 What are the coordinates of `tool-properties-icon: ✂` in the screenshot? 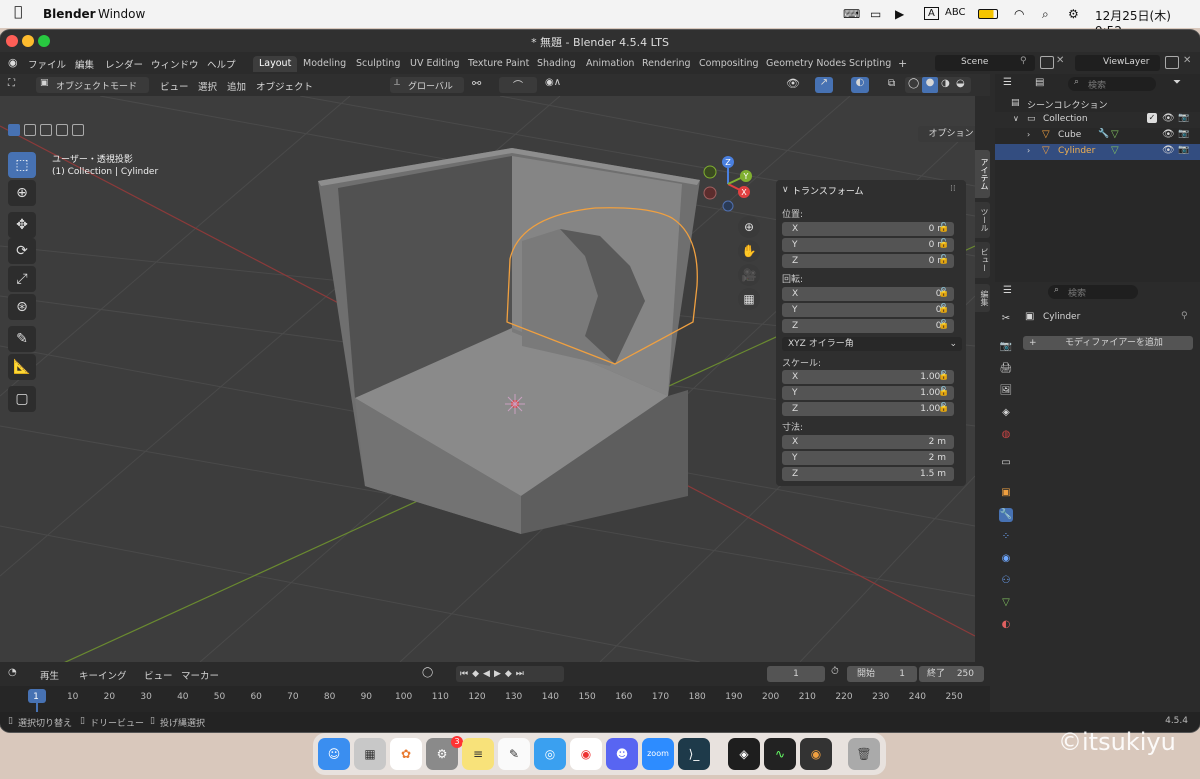 It's located at (1006, 319).